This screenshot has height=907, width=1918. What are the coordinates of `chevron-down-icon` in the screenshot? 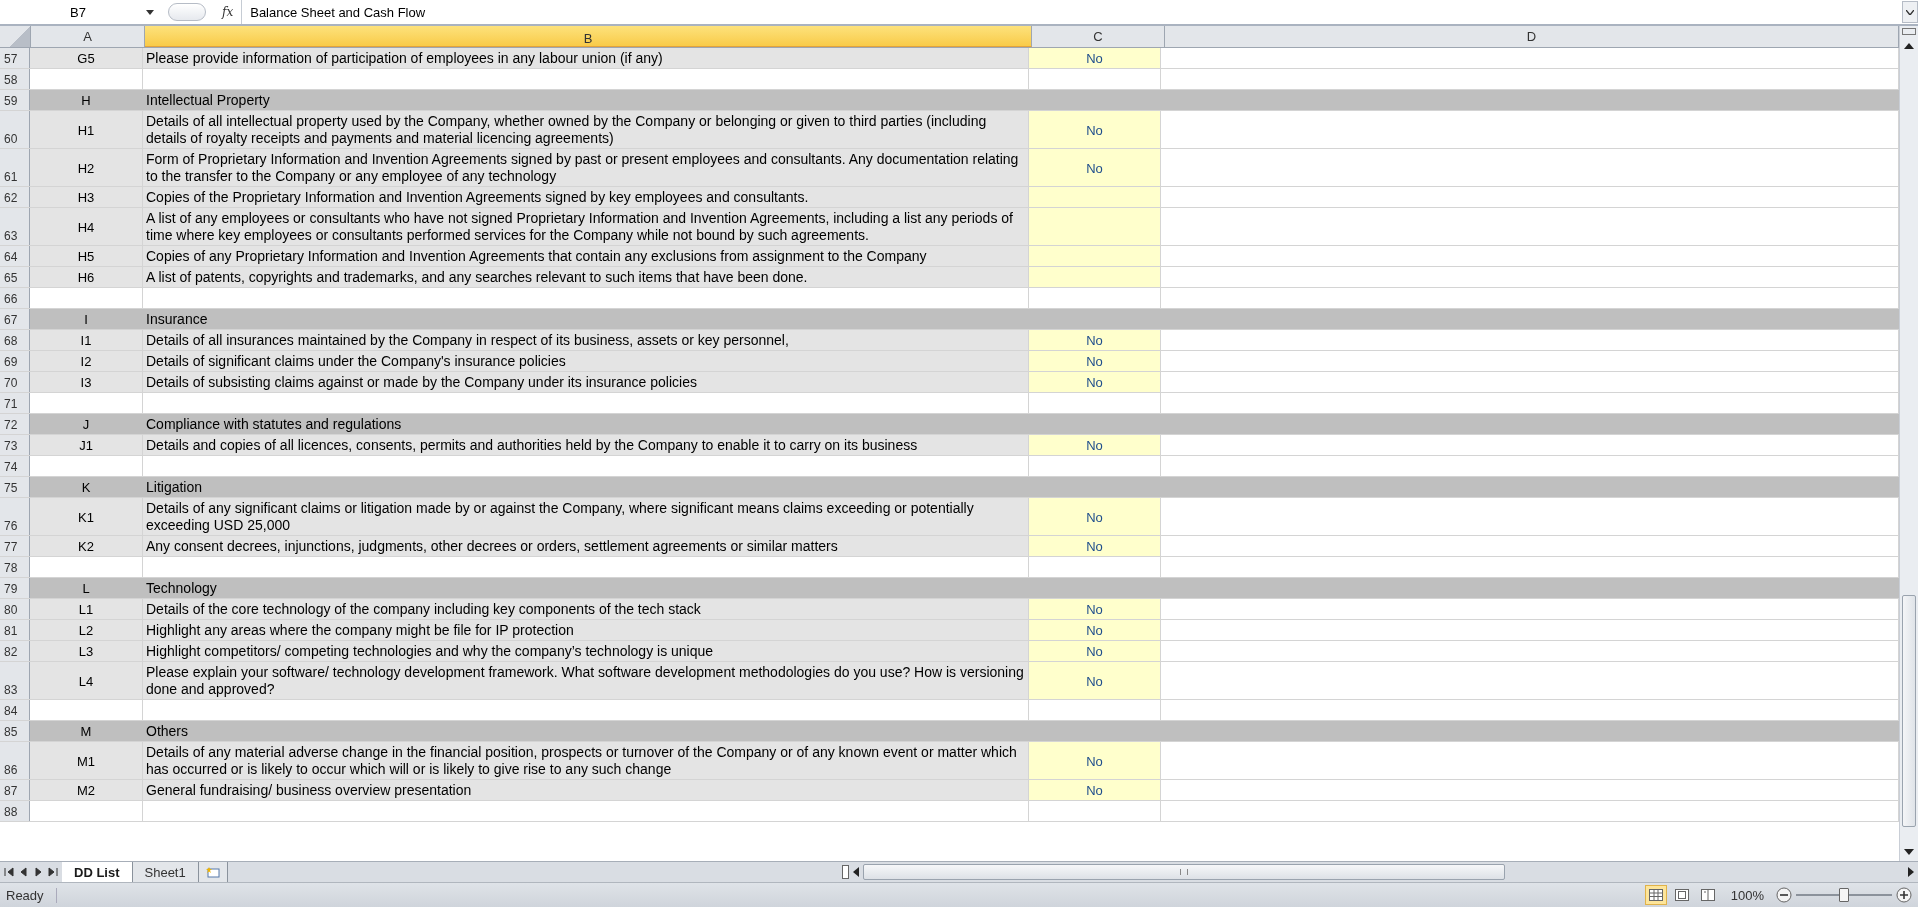 It's located at (1910, 12).